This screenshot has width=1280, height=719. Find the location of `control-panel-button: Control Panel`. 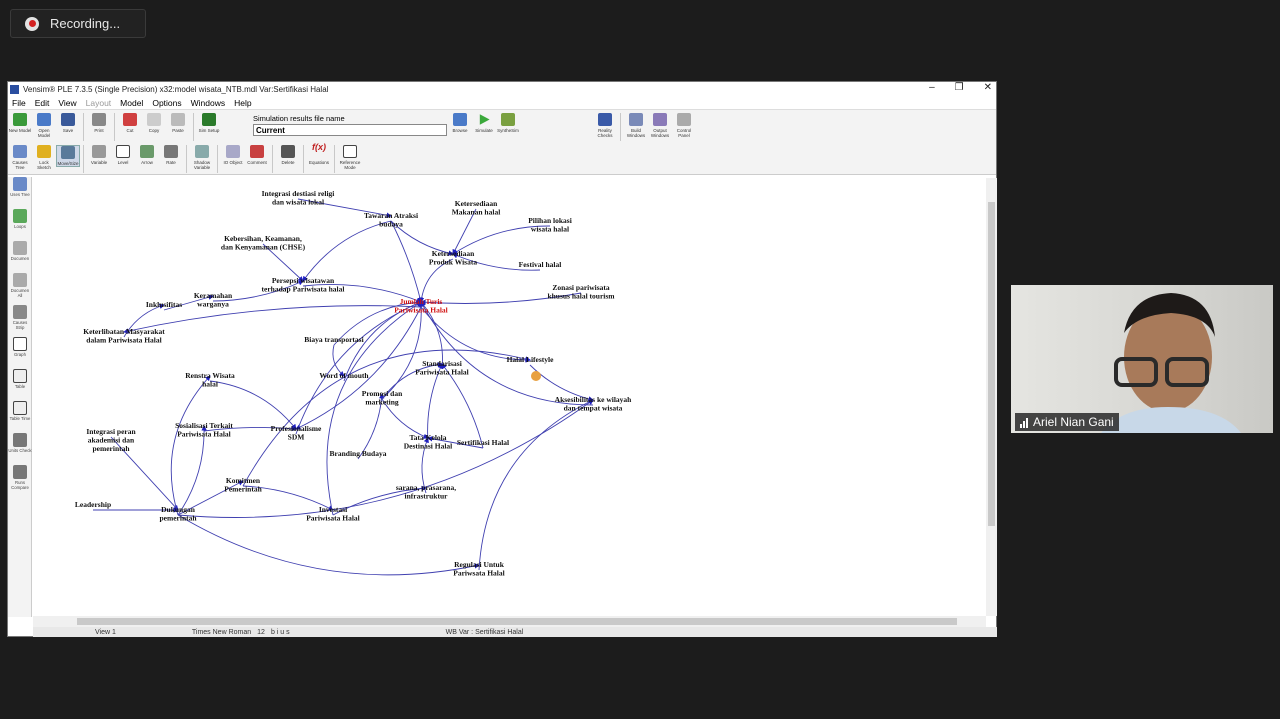

control-panel-button: Control Panel is located at coordinates (684, 127).